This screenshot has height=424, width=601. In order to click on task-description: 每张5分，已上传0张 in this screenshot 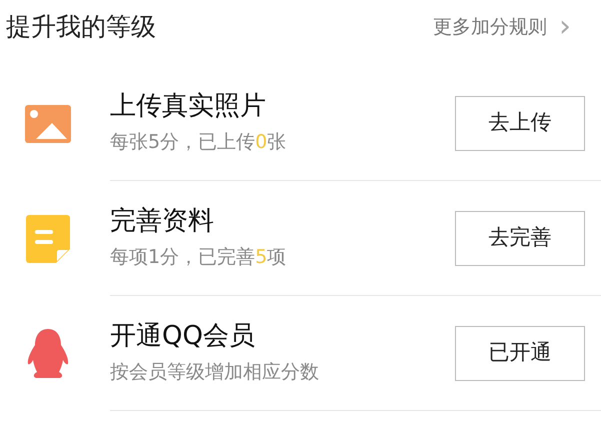, I will do `click(198, 142)`.